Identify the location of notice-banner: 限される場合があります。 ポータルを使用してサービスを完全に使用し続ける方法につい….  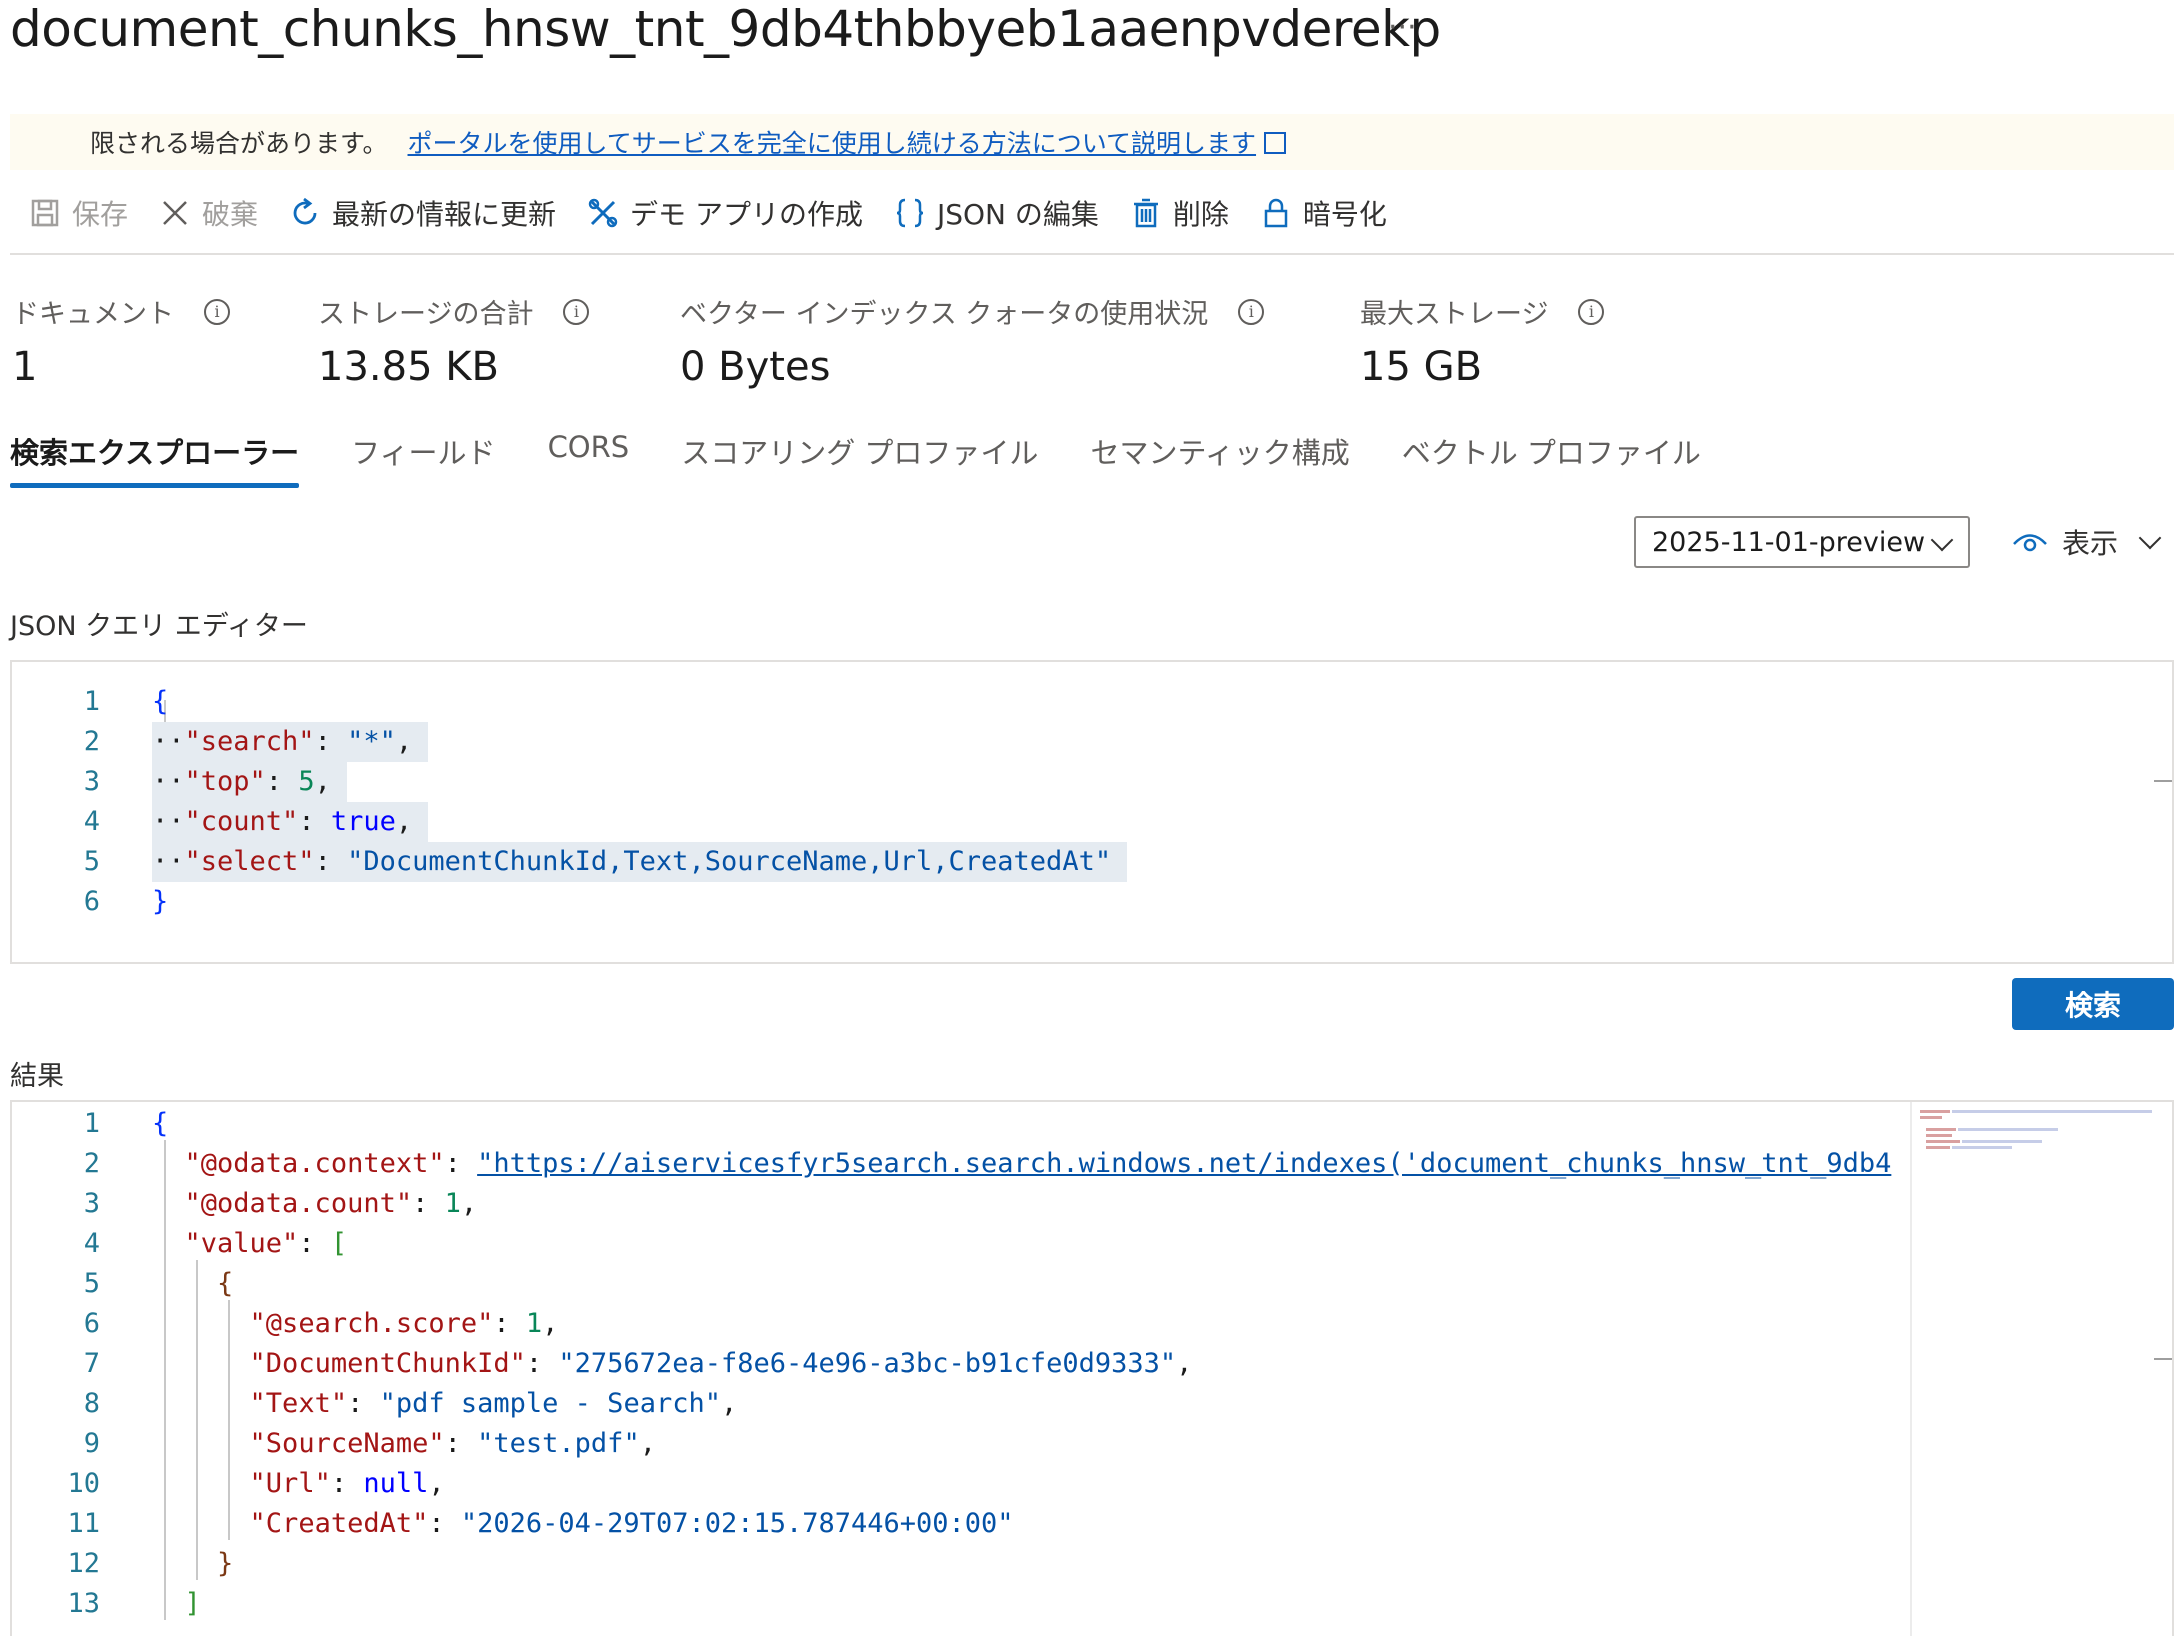
(1092, 142).